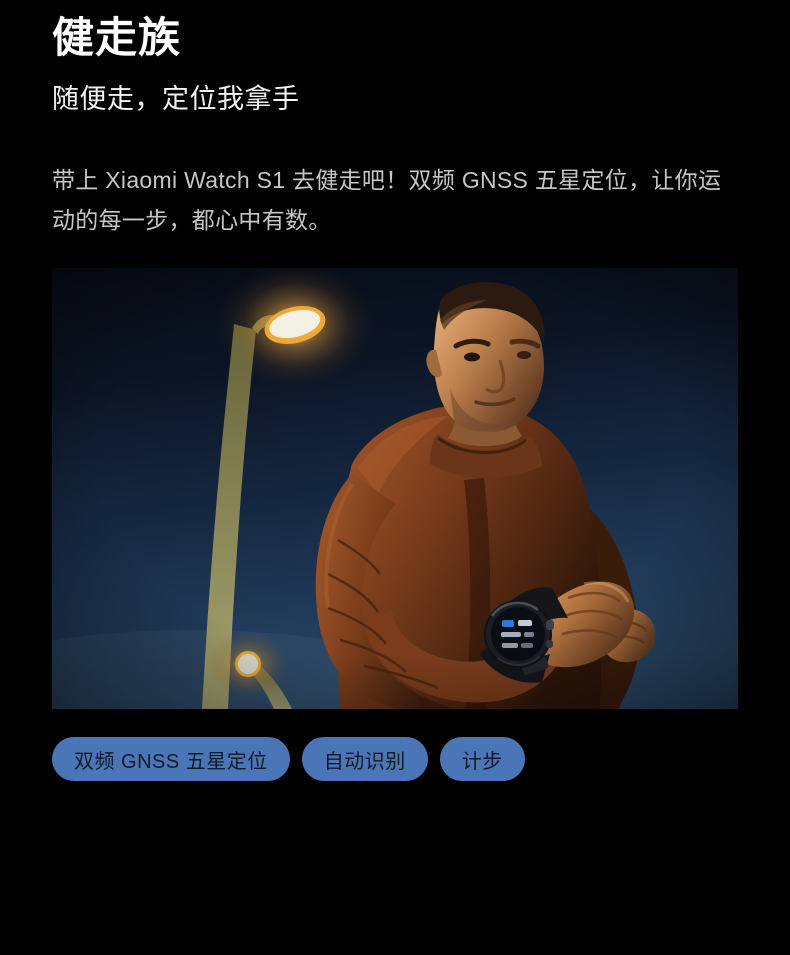 This screenshot has width=790, height=955. I want to click on page-title: 健走族, so click(117, 37).